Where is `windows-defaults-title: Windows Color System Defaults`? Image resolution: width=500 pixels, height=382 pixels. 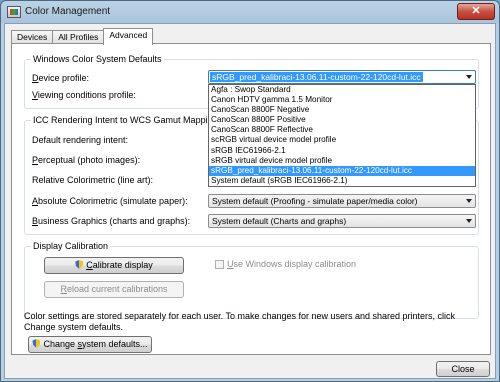
windows-defaults-title: Windows Color System Defaults is located at coordinates (97, 59).